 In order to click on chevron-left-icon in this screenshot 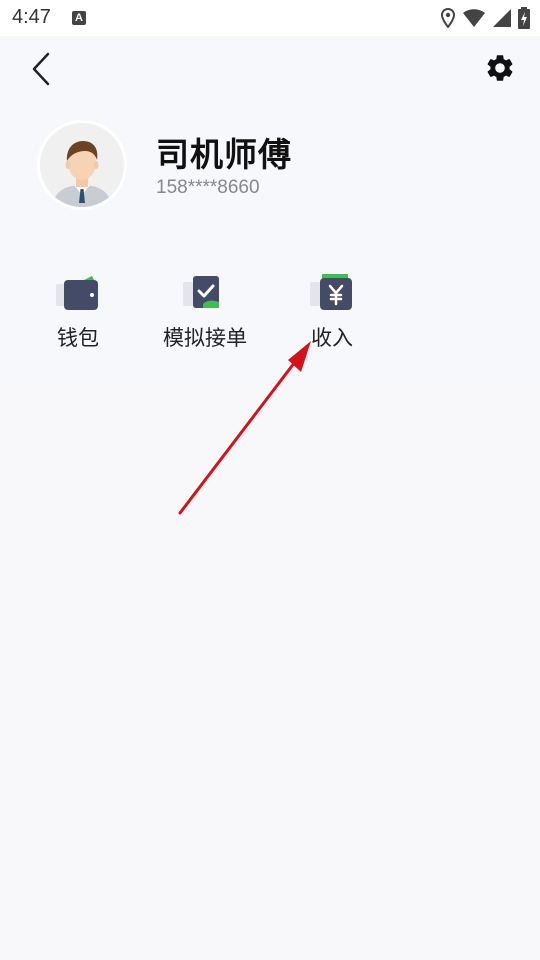, I will do `click(41, 69)`.